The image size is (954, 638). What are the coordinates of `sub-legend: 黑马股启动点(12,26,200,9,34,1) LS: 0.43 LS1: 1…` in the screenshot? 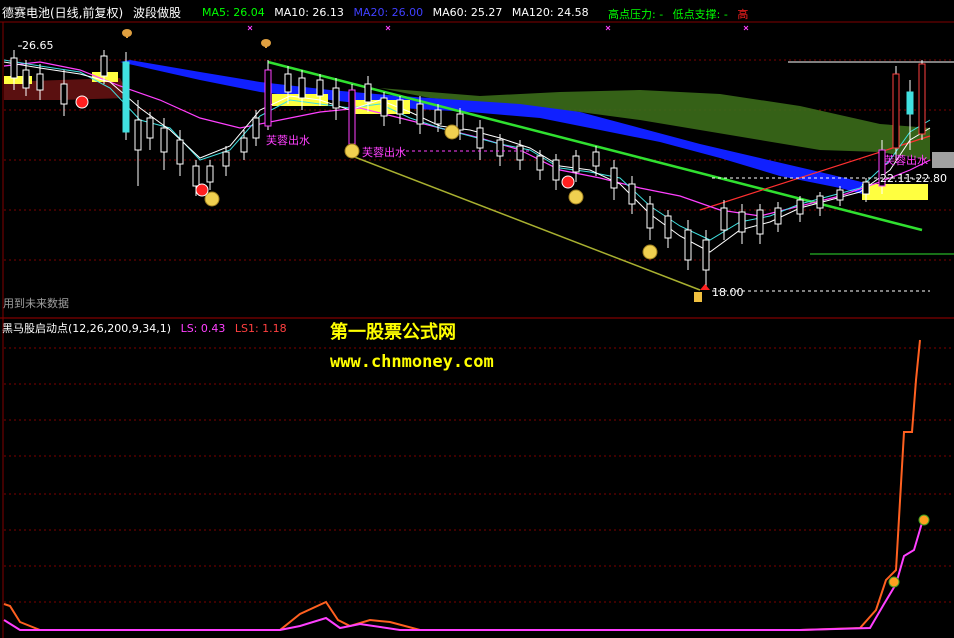 It's located at (147, 328).